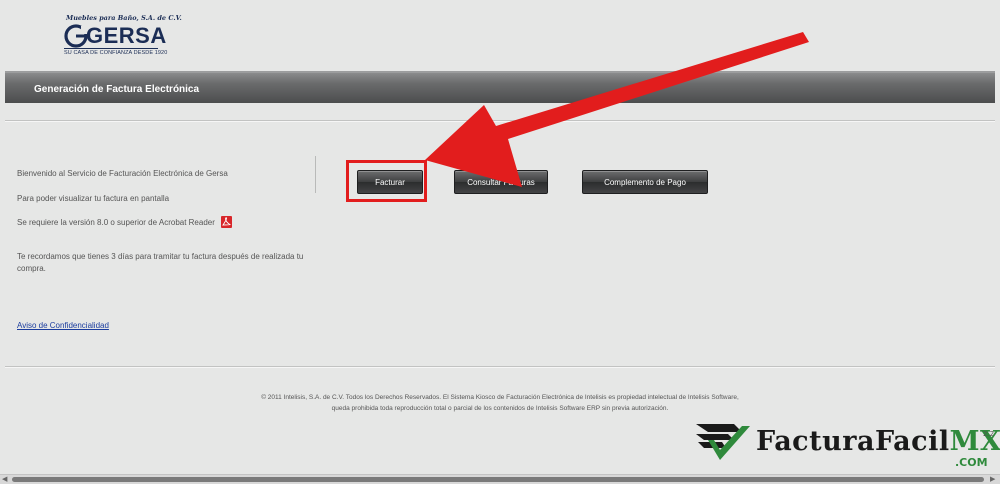 The height and width of the screenshot is (484, 1000). What do you see at coordinates (500, 121) in the screenshot?
I see `divider-top` at bounding box center [500, 121].